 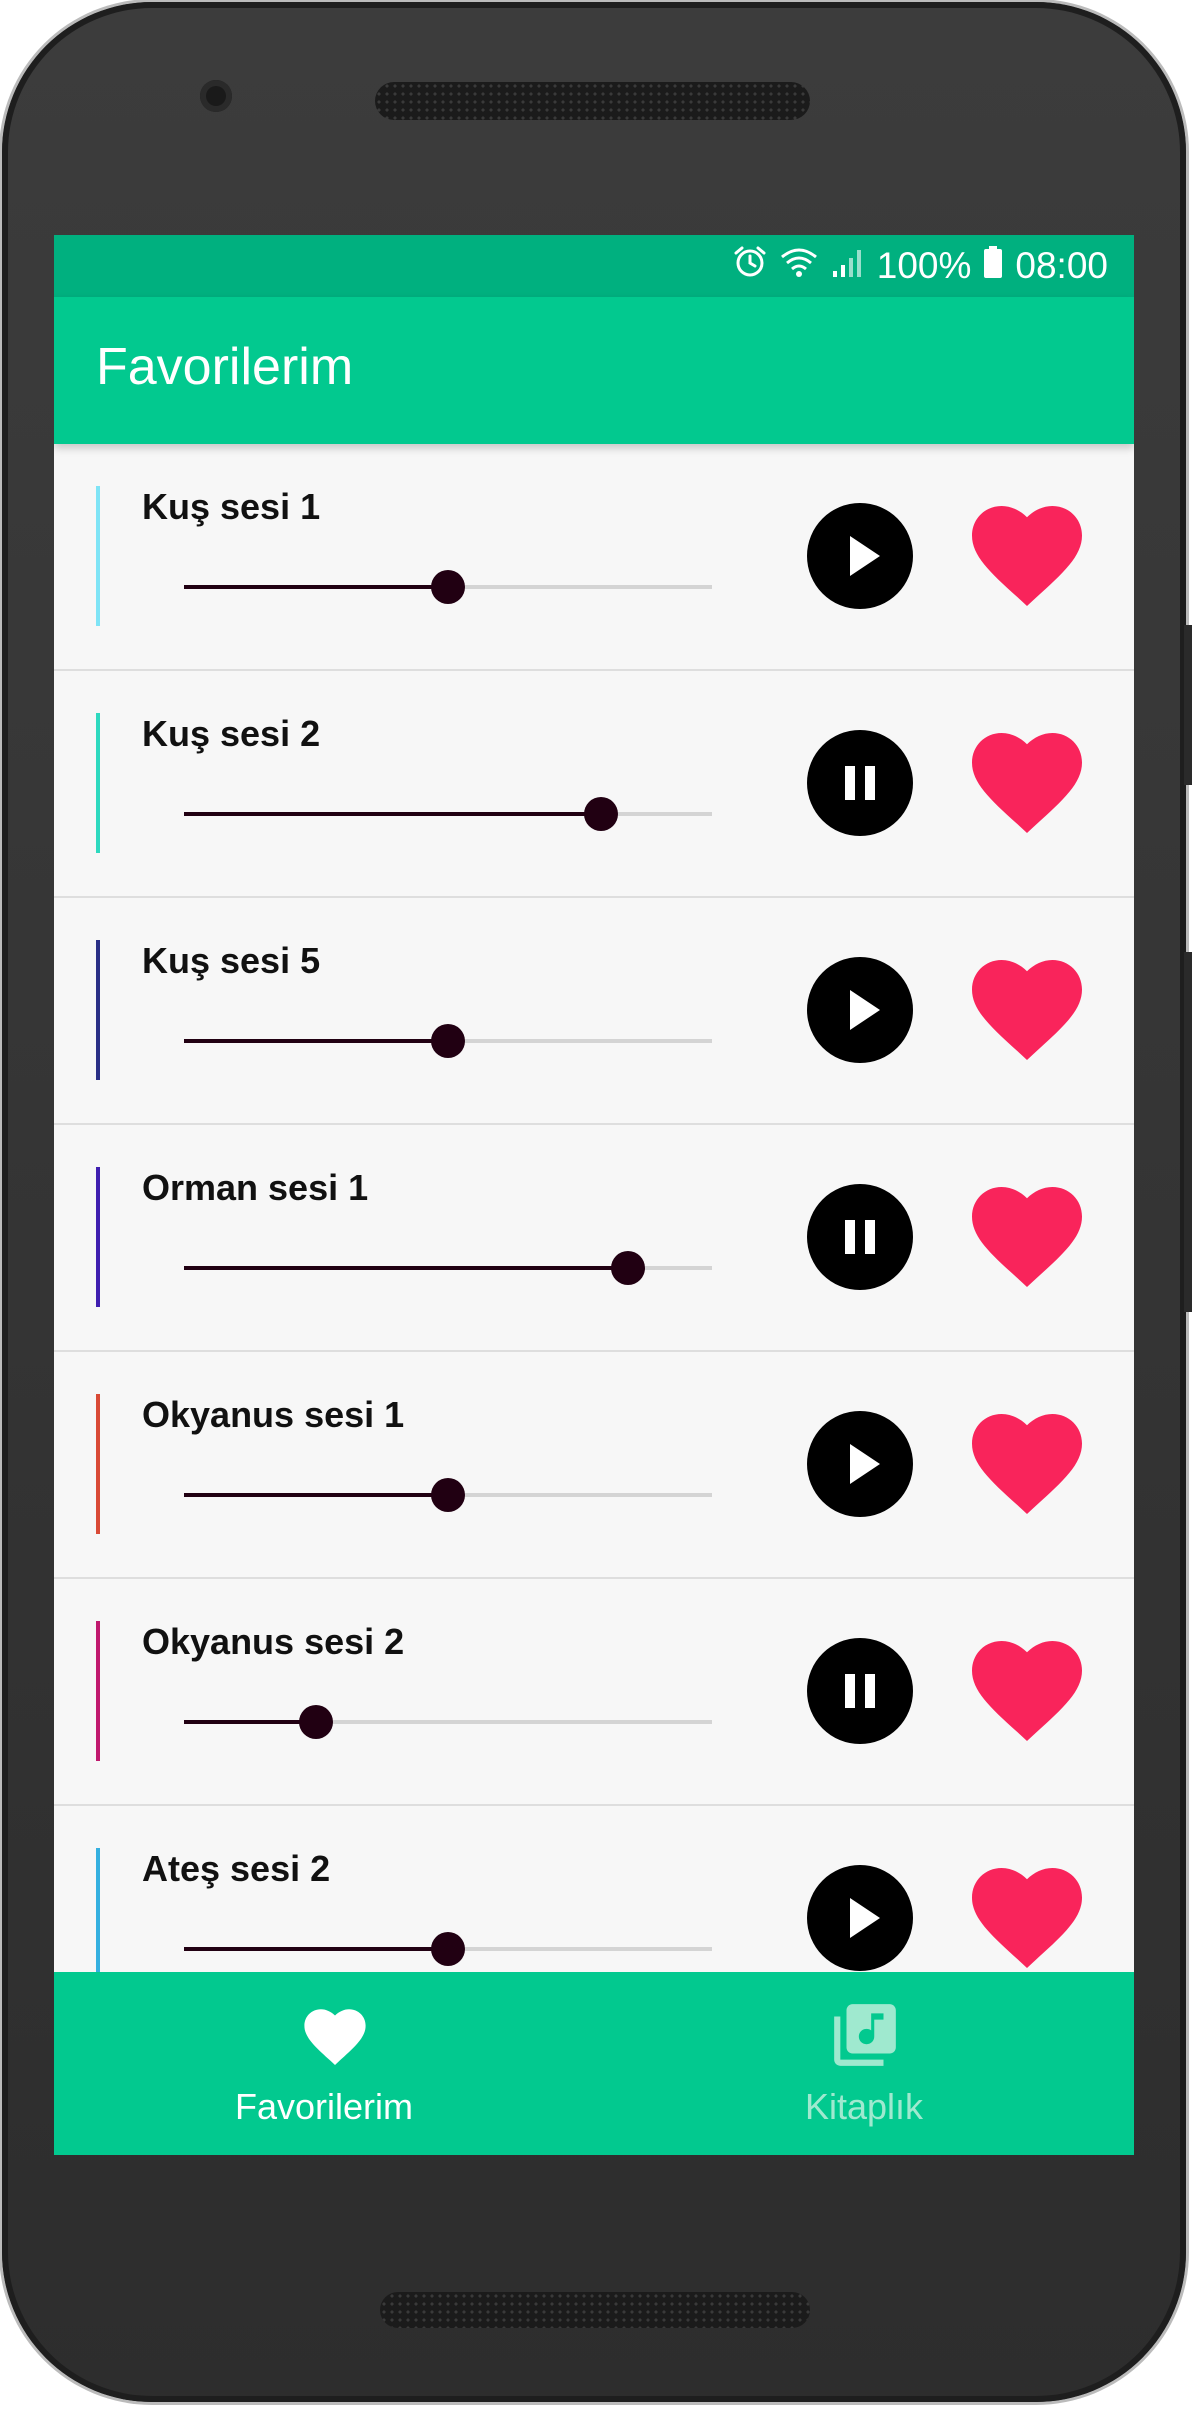 What do you see at coordinates (216, 96) in the screenshot?
I see `front-camera` at bounding box center [216, 96].